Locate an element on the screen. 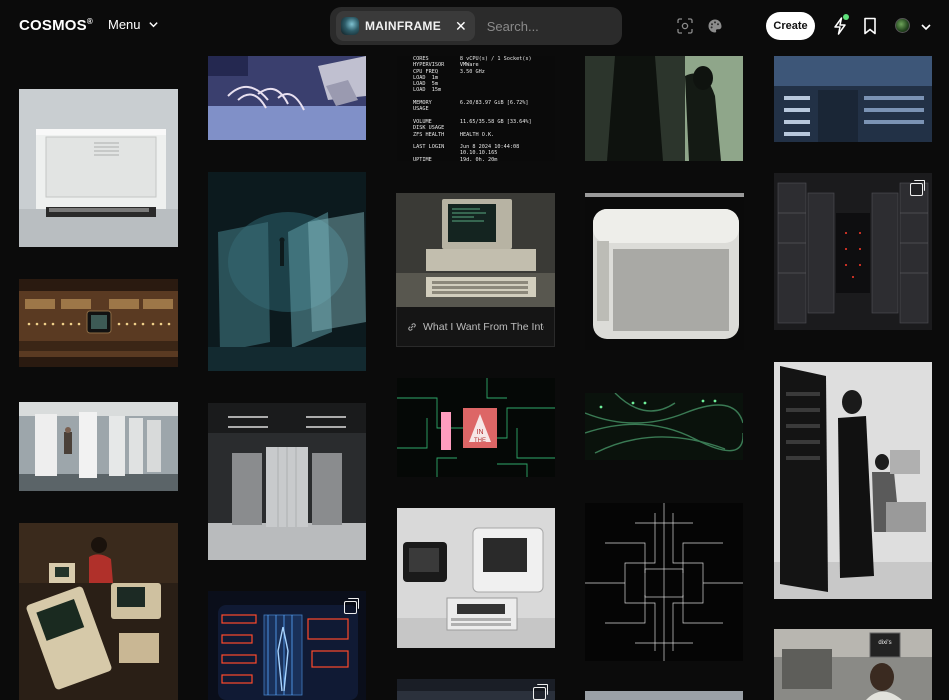 Image resolution: width=949 pixels, height=700 pixels. image-tile-vintage-pc is located at coordinates (475, 250).